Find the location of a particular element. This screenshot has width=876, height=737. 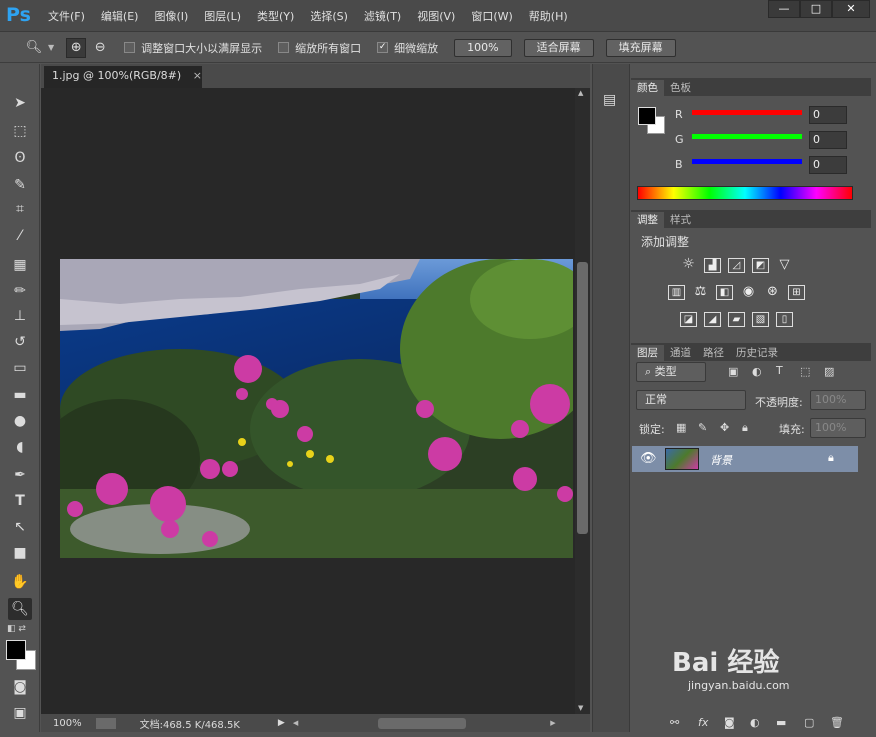

path-select-tool-icon: ↖ is located at coordinates (20, 527).